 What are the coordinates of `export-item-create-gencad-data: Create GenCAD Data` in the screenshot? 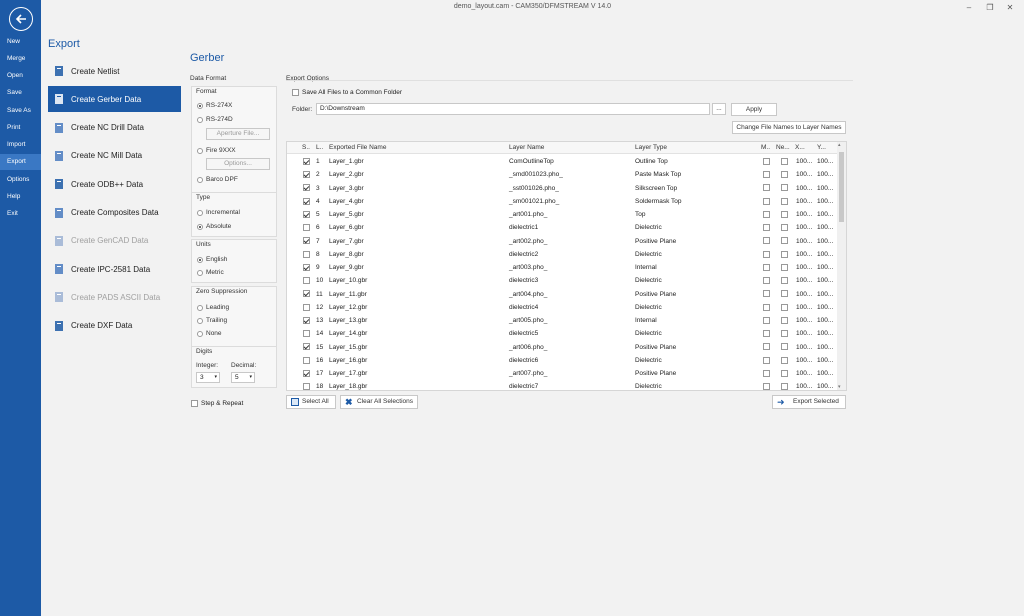 It's located at (114, 241).